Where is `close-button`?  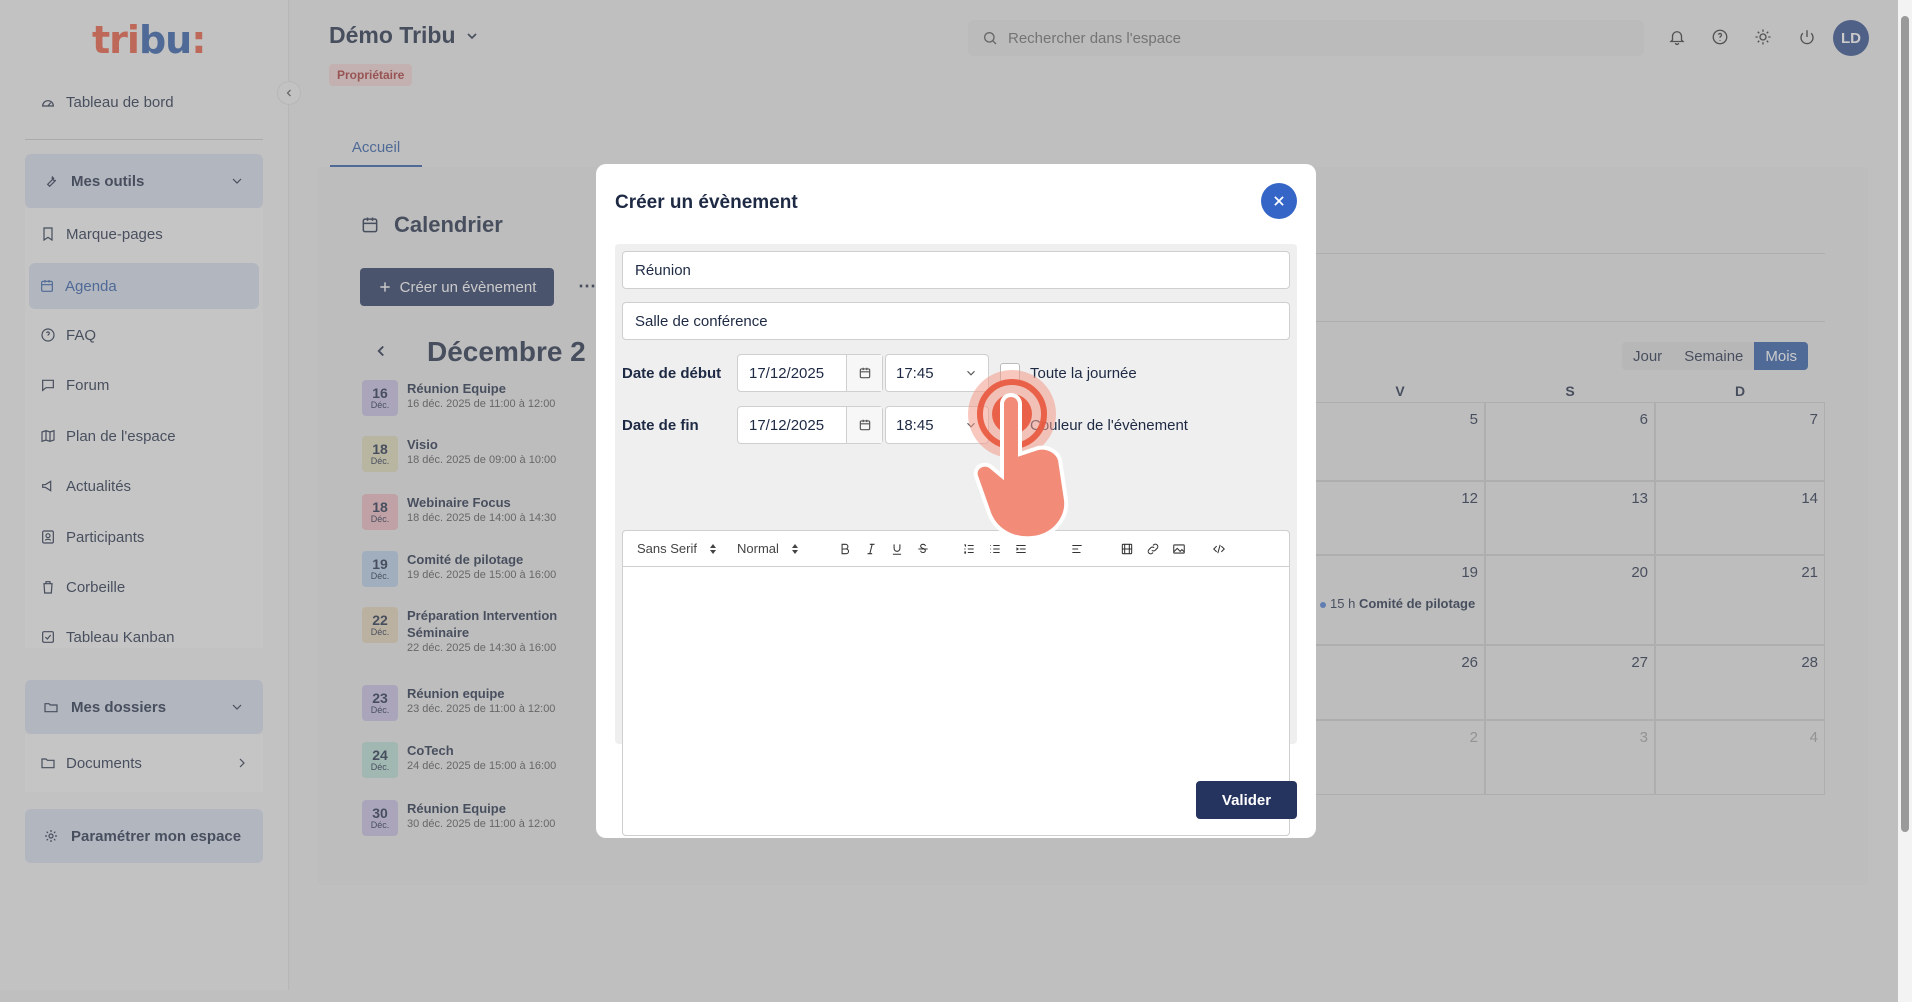 close-button is located at coordinates (1279, 201).